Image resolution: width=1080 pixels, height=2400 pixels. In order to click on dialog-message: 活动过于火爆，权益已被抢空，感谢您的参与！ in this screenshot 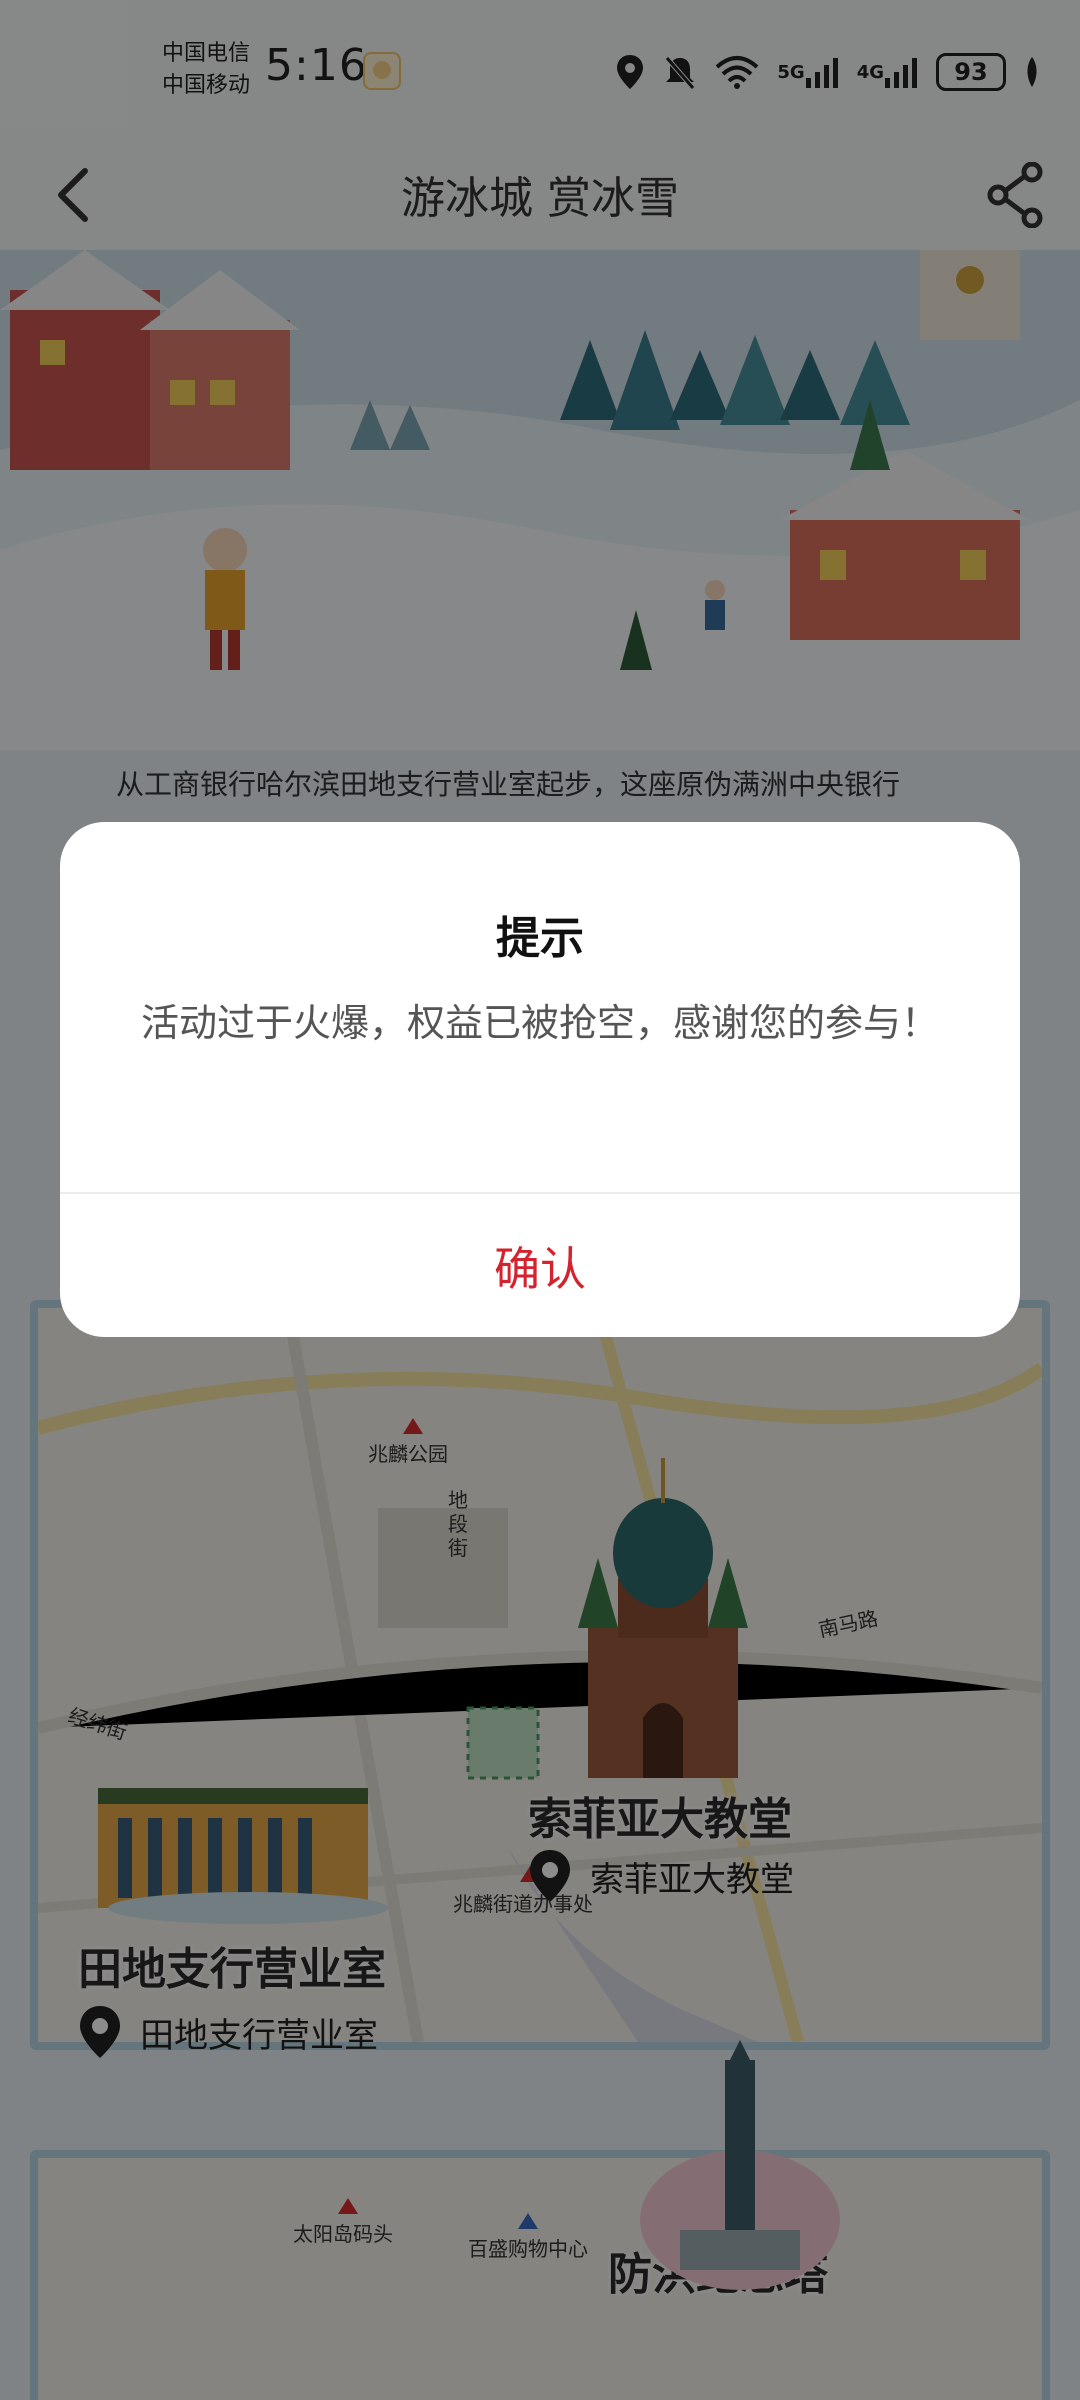, I will do `click(539, 1023)`.